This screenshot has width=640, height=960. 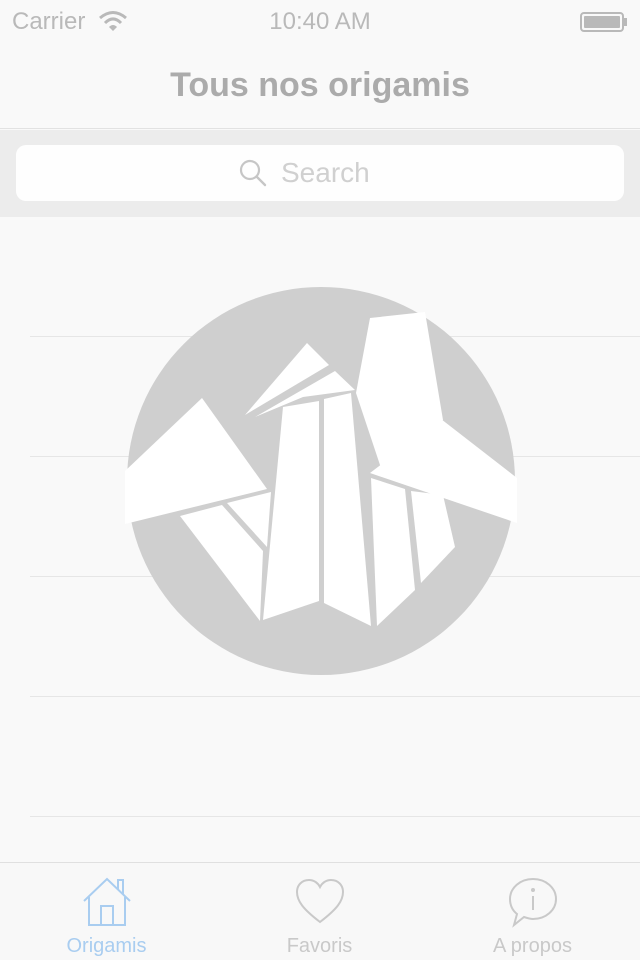 I want to click on house-icon, so click(x=106, y=901).